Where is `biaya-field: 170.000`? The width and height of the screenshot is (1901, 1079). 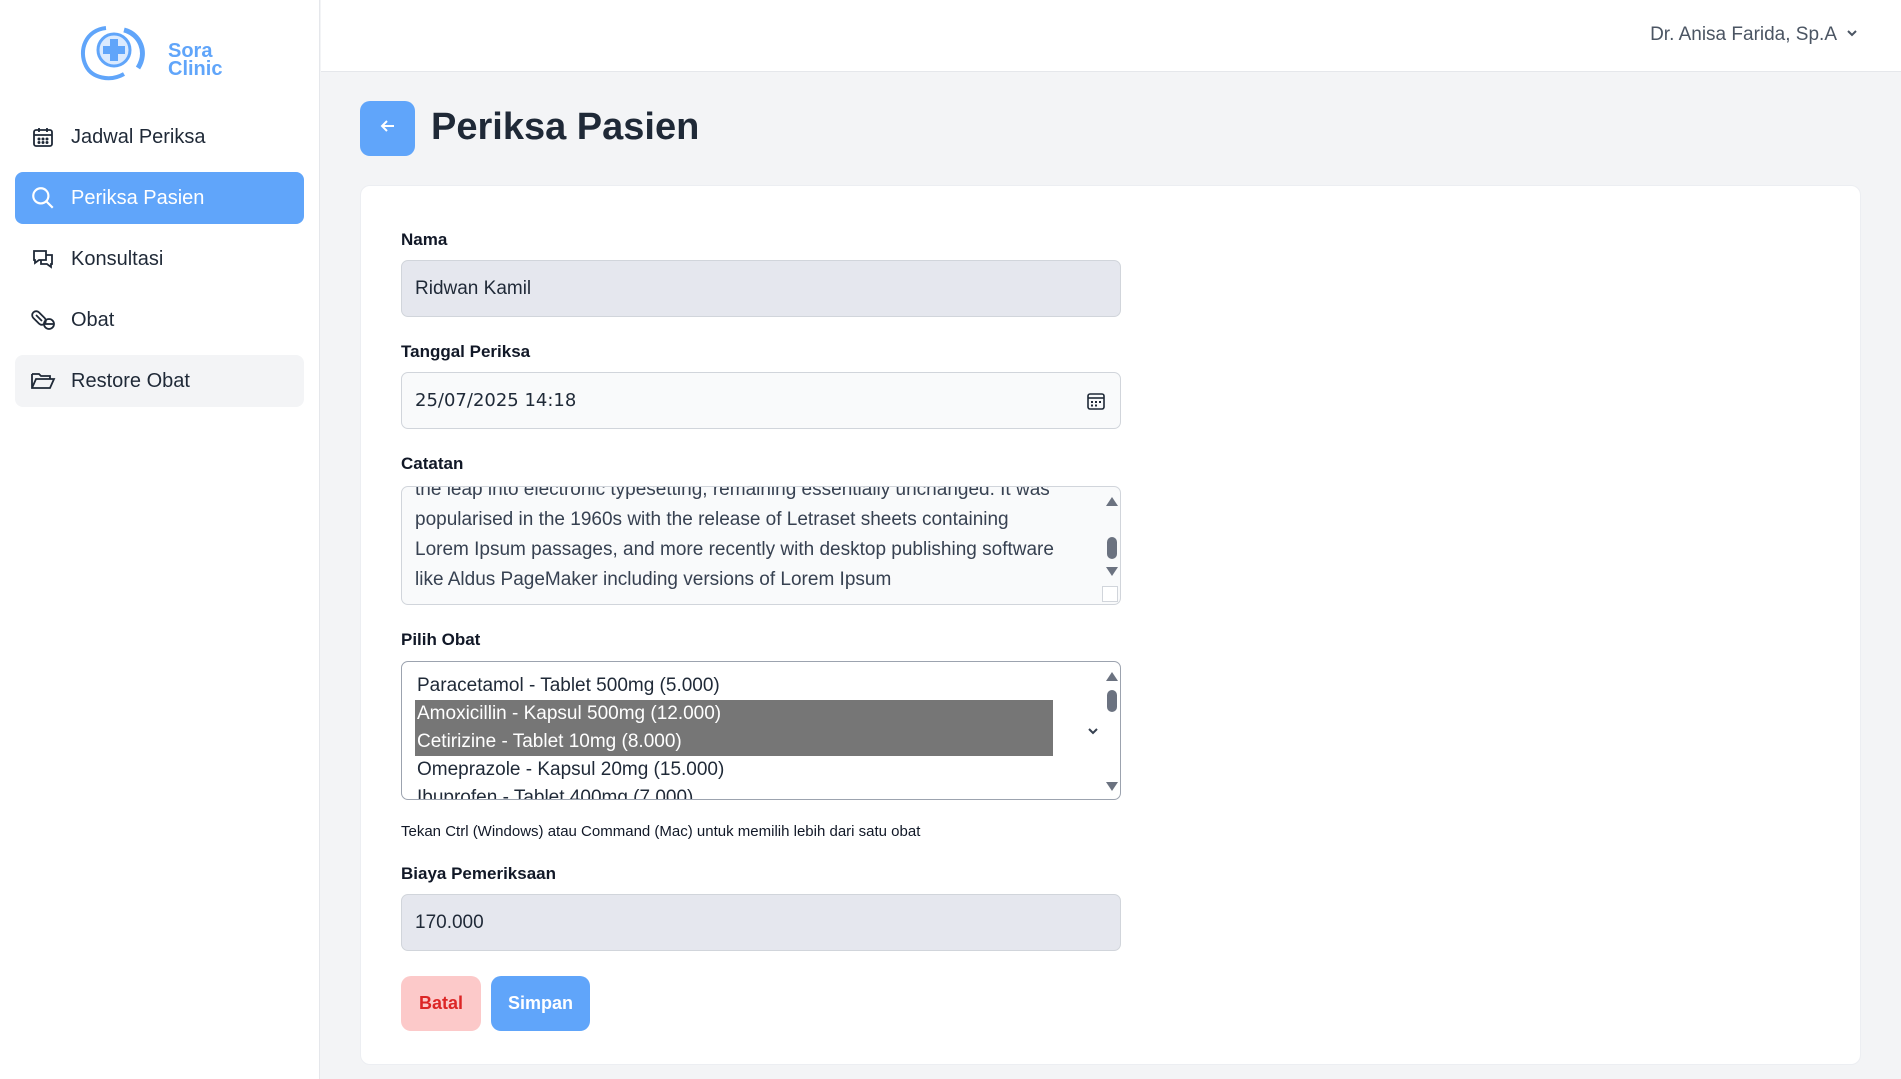
biaya-field: 170.000 is located at coordinates (761, 922).